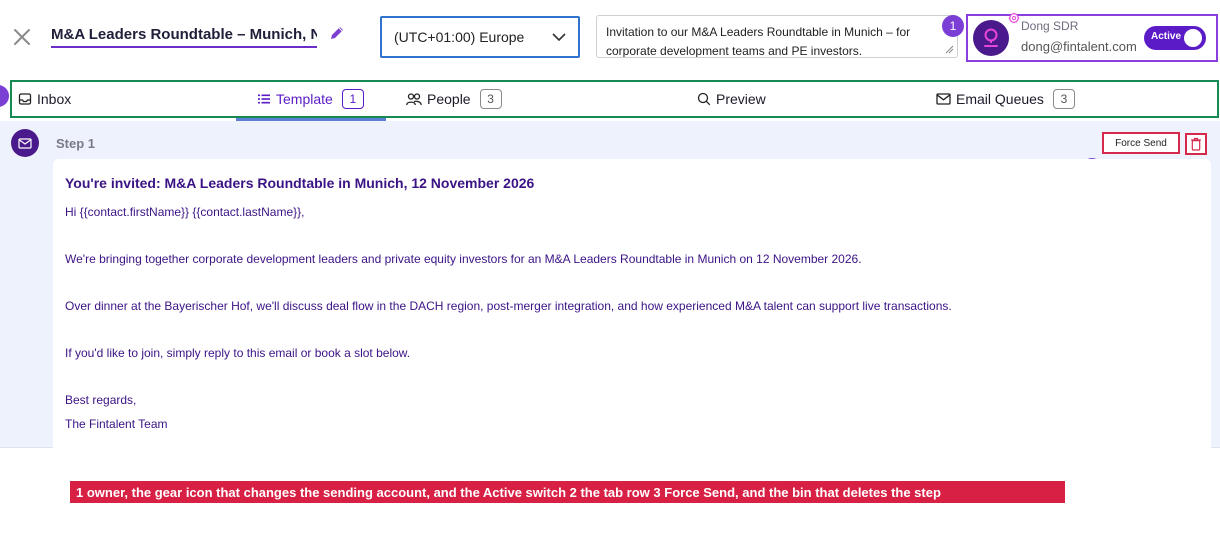 This screenshot has width=1220, height=540. I want to click on inbox-icon, so click(25, 99).